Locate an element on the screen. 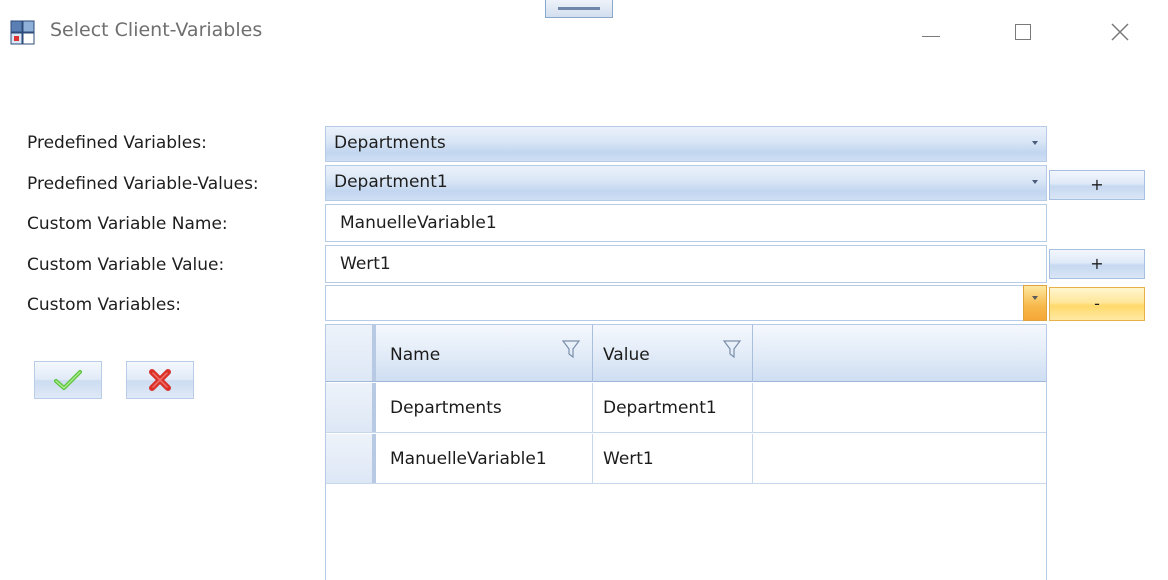 This screenshot has height=580, width=1168. custom-variable-name-label: Custom Variable Name: is located at coordinates (127, 224).